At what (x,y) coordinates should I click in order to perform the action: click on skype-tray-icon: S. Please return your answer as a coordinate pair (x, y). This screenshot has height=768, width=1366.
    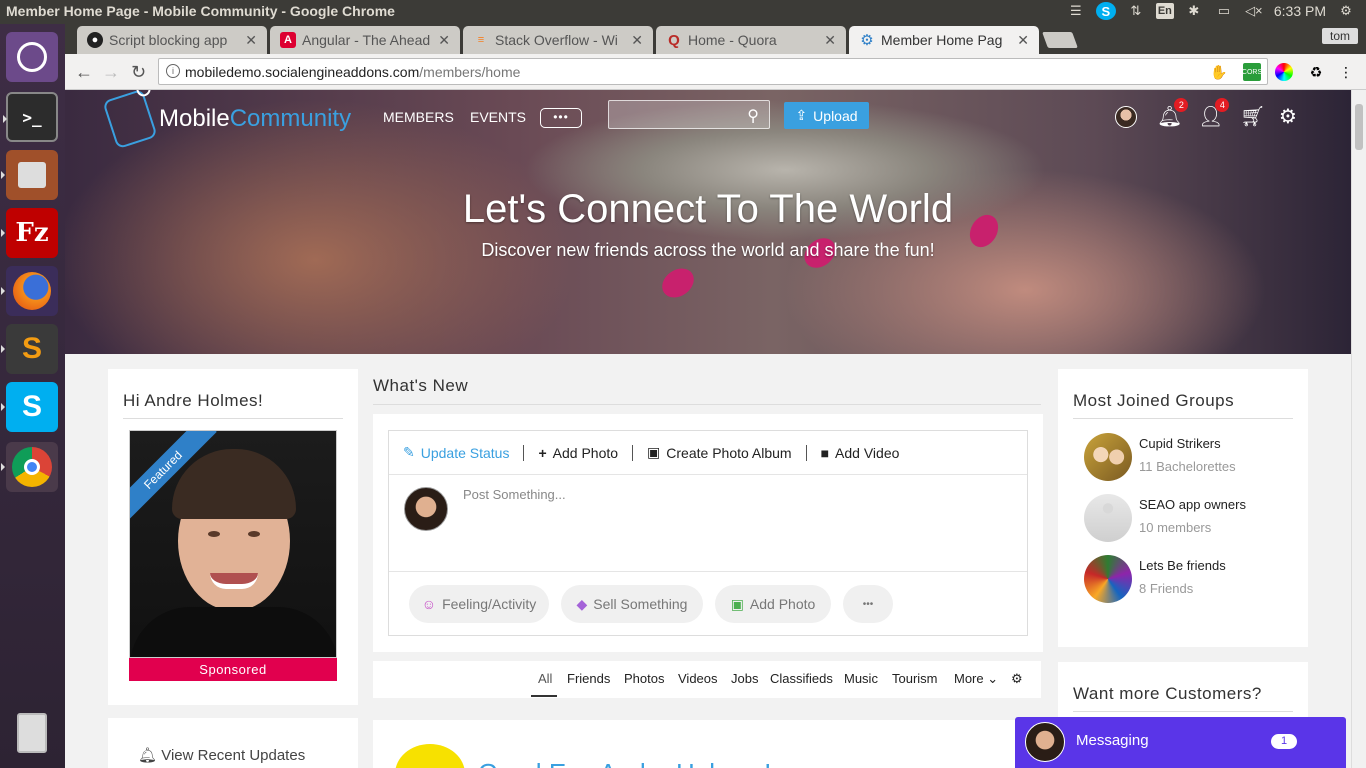
    Looking at the image, I should click on (1105, 11).